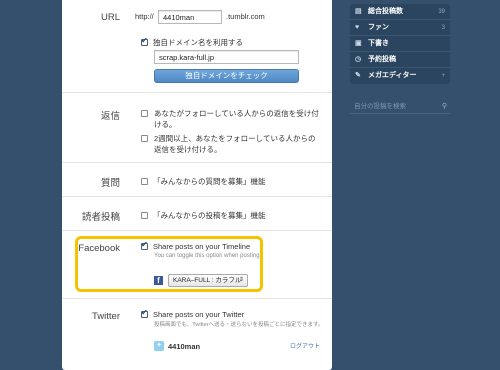  Describe the element at coordinates (110, 116) in the screenshot. I see `reply-label: 返信` at that location.